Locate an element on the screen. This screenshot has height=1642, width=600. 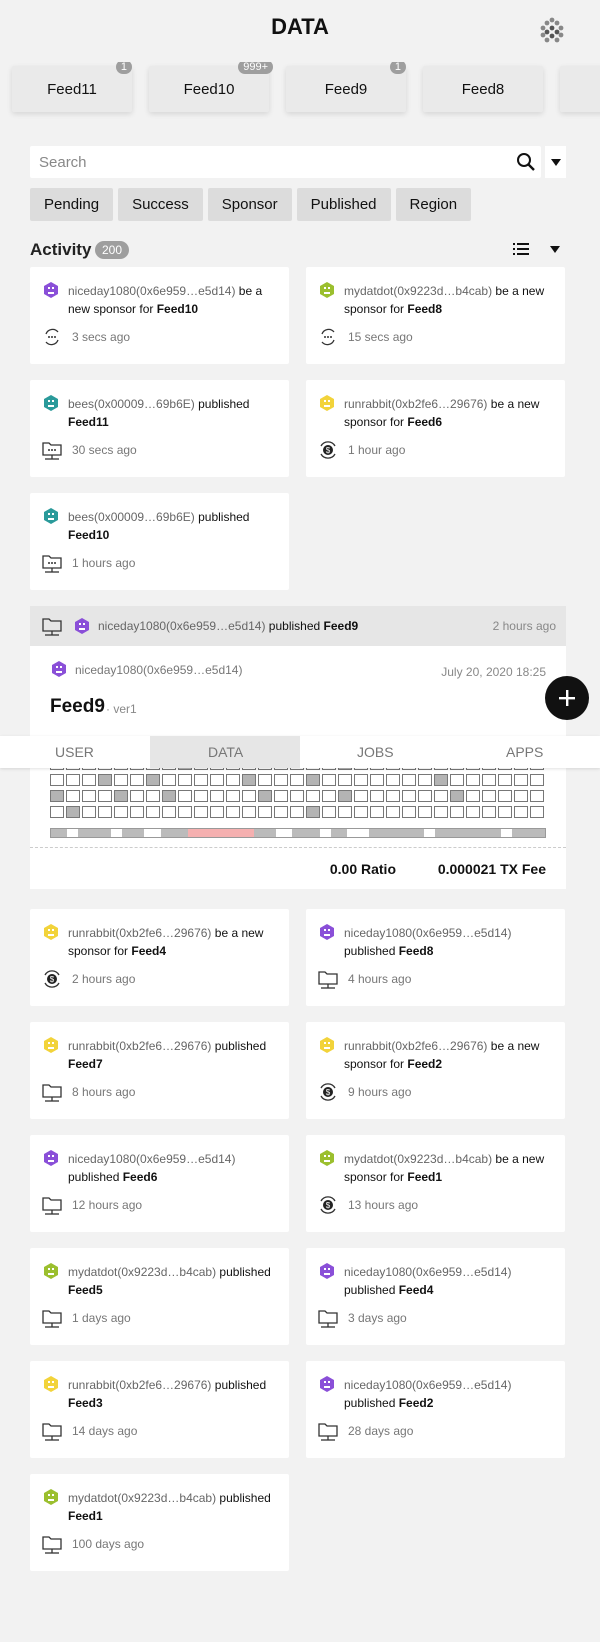
feed-tab: Feed9 1 is located at coordinates (346, 87).